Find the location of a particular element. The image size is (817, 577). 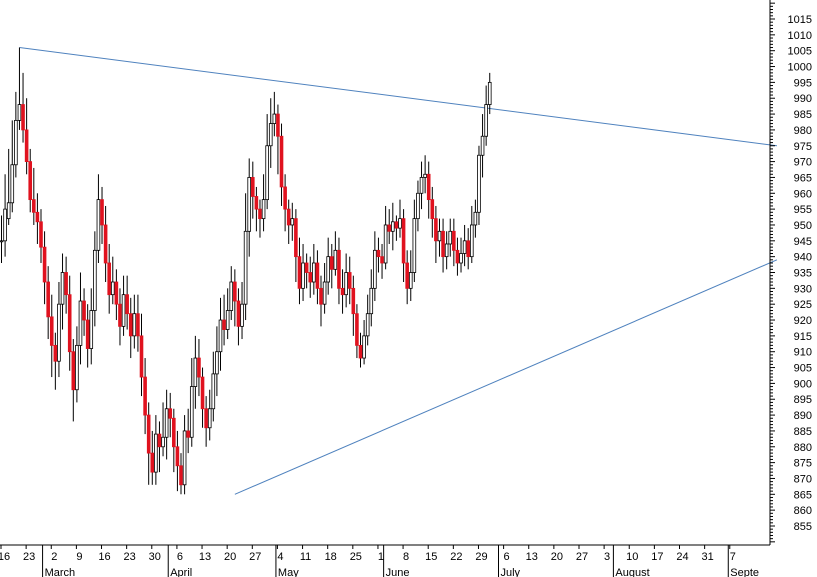

y-tick-label: 975 is located at coordinates (803, 147).